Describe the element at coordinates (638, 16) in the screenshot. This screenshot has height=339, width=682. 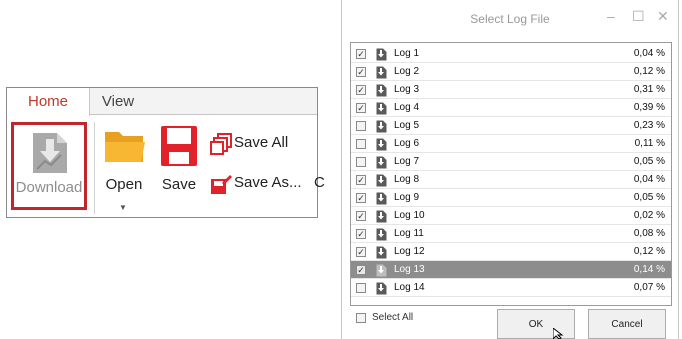
I see `maximize-button: ☐` at that location.